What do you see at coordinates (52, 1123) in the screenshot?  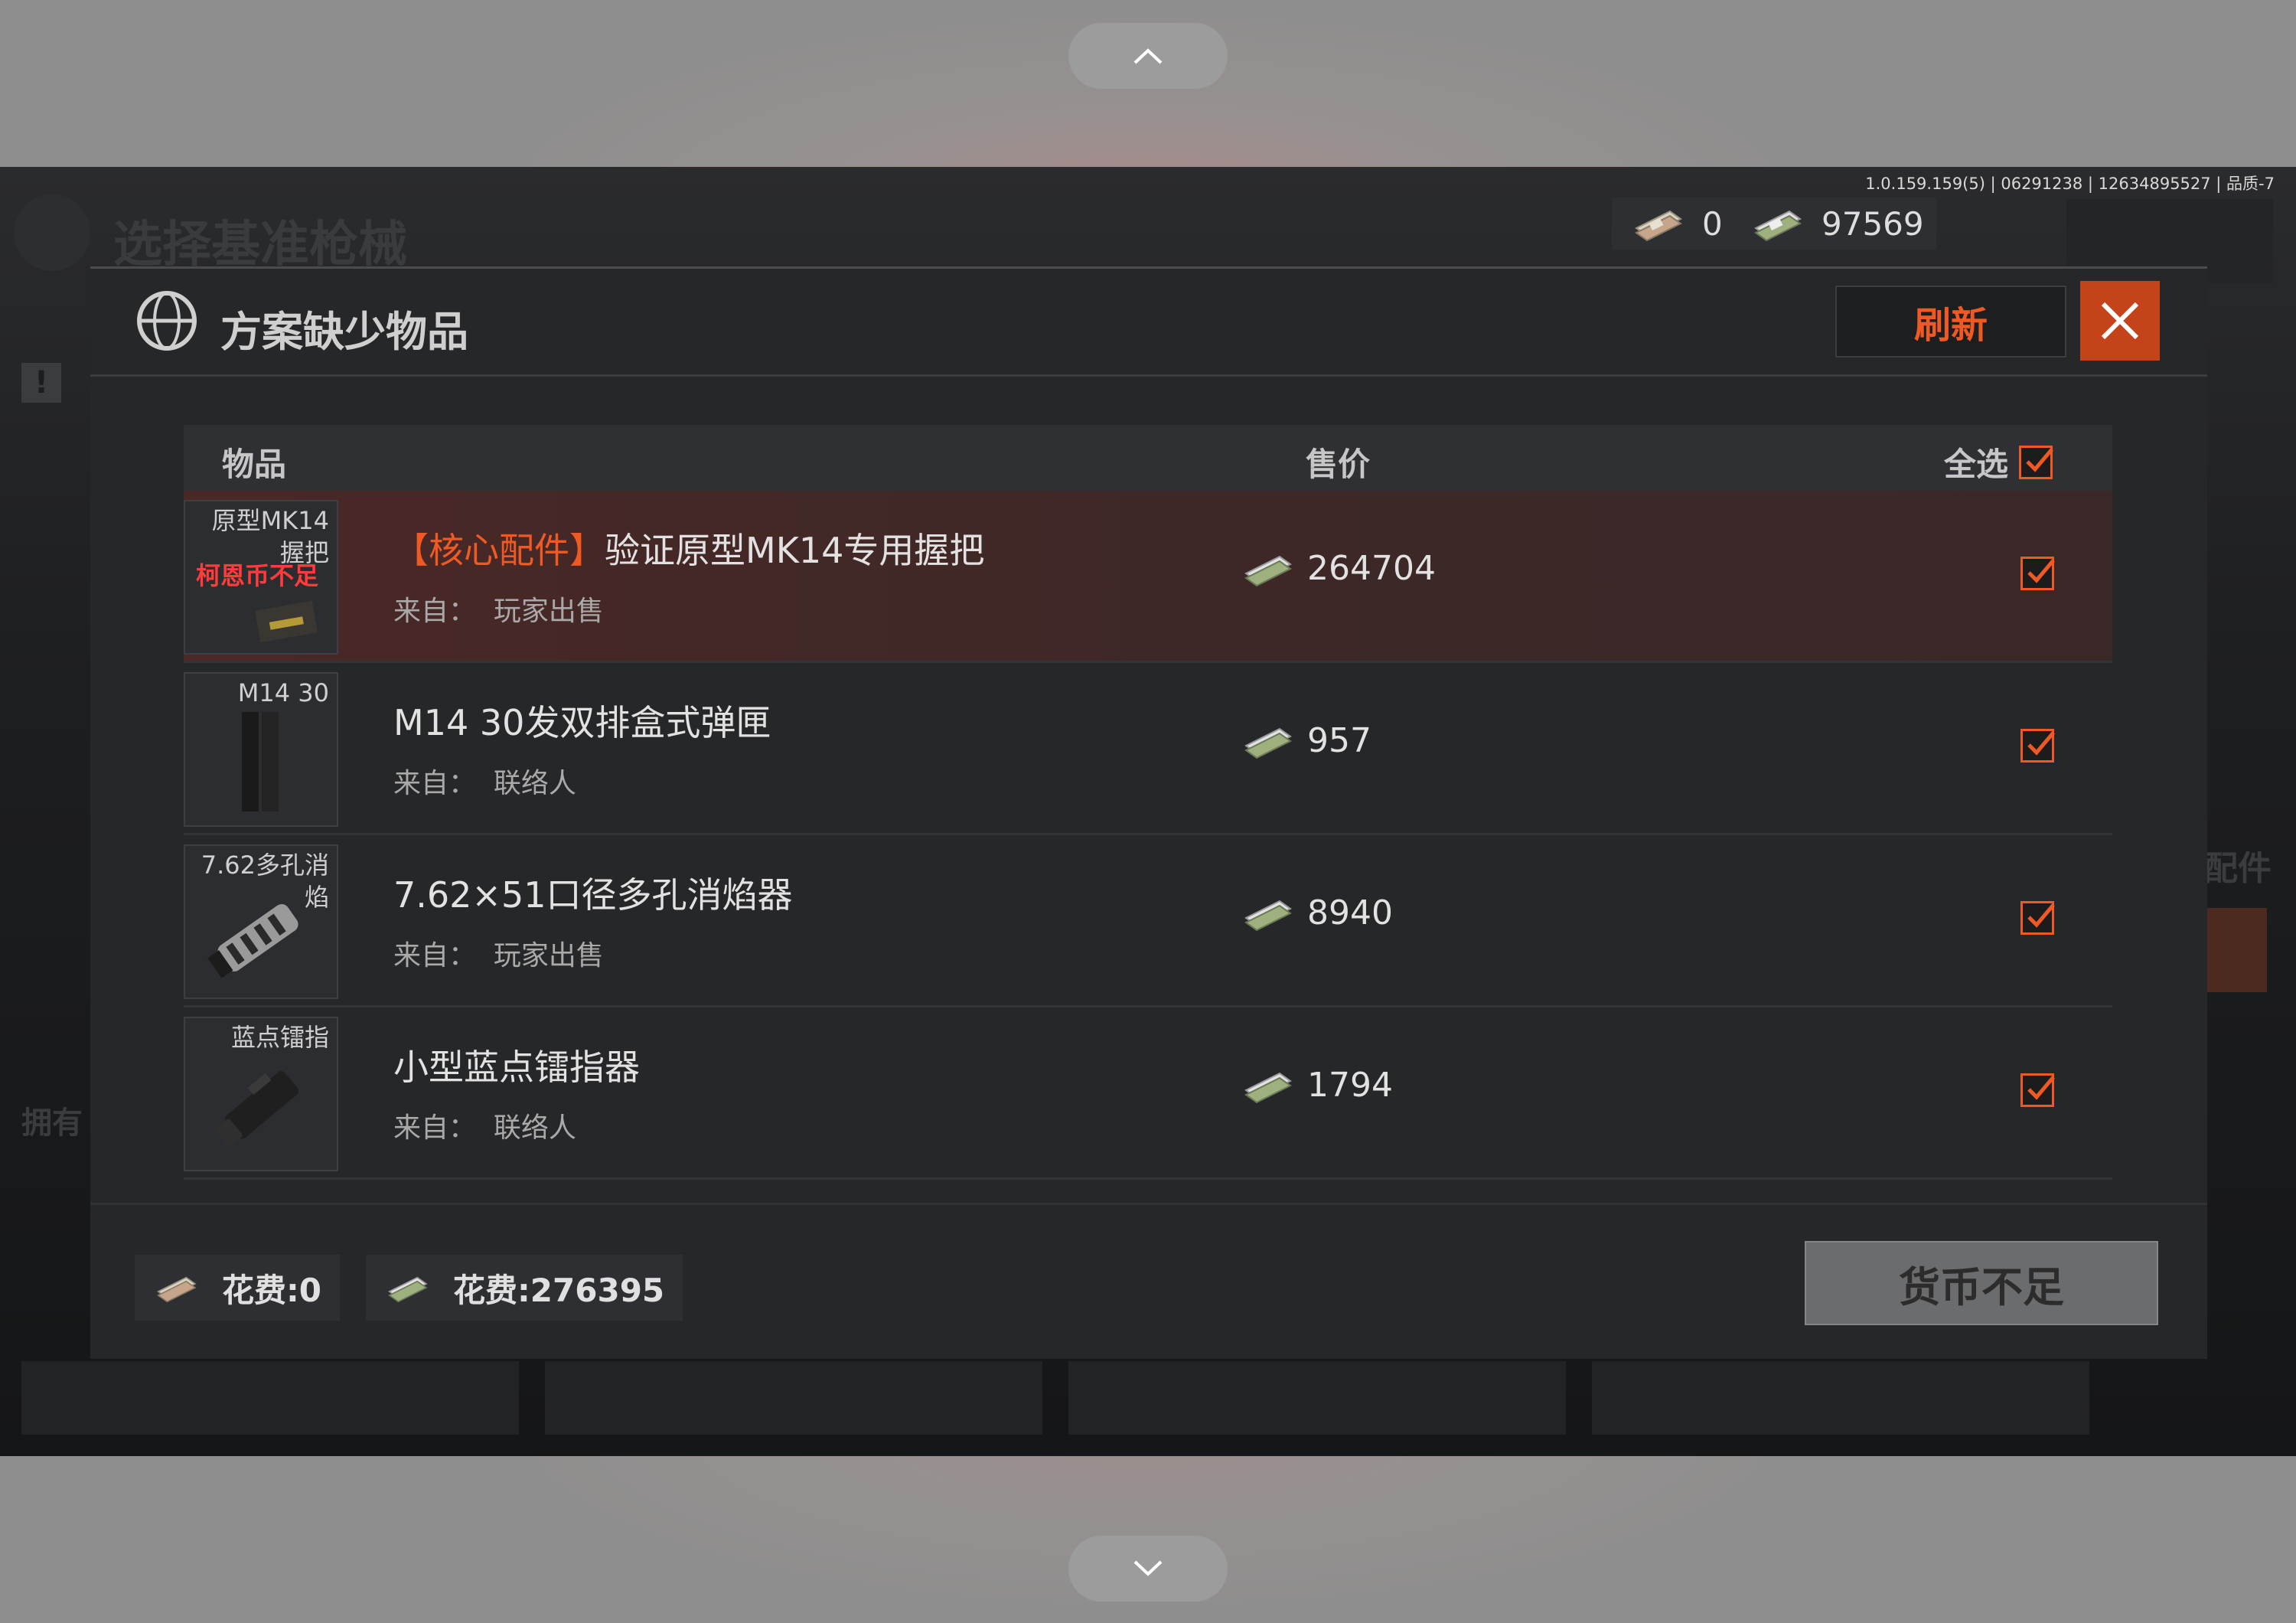 I see `owned-label: 拥有` at bounding box center [52, 1123].